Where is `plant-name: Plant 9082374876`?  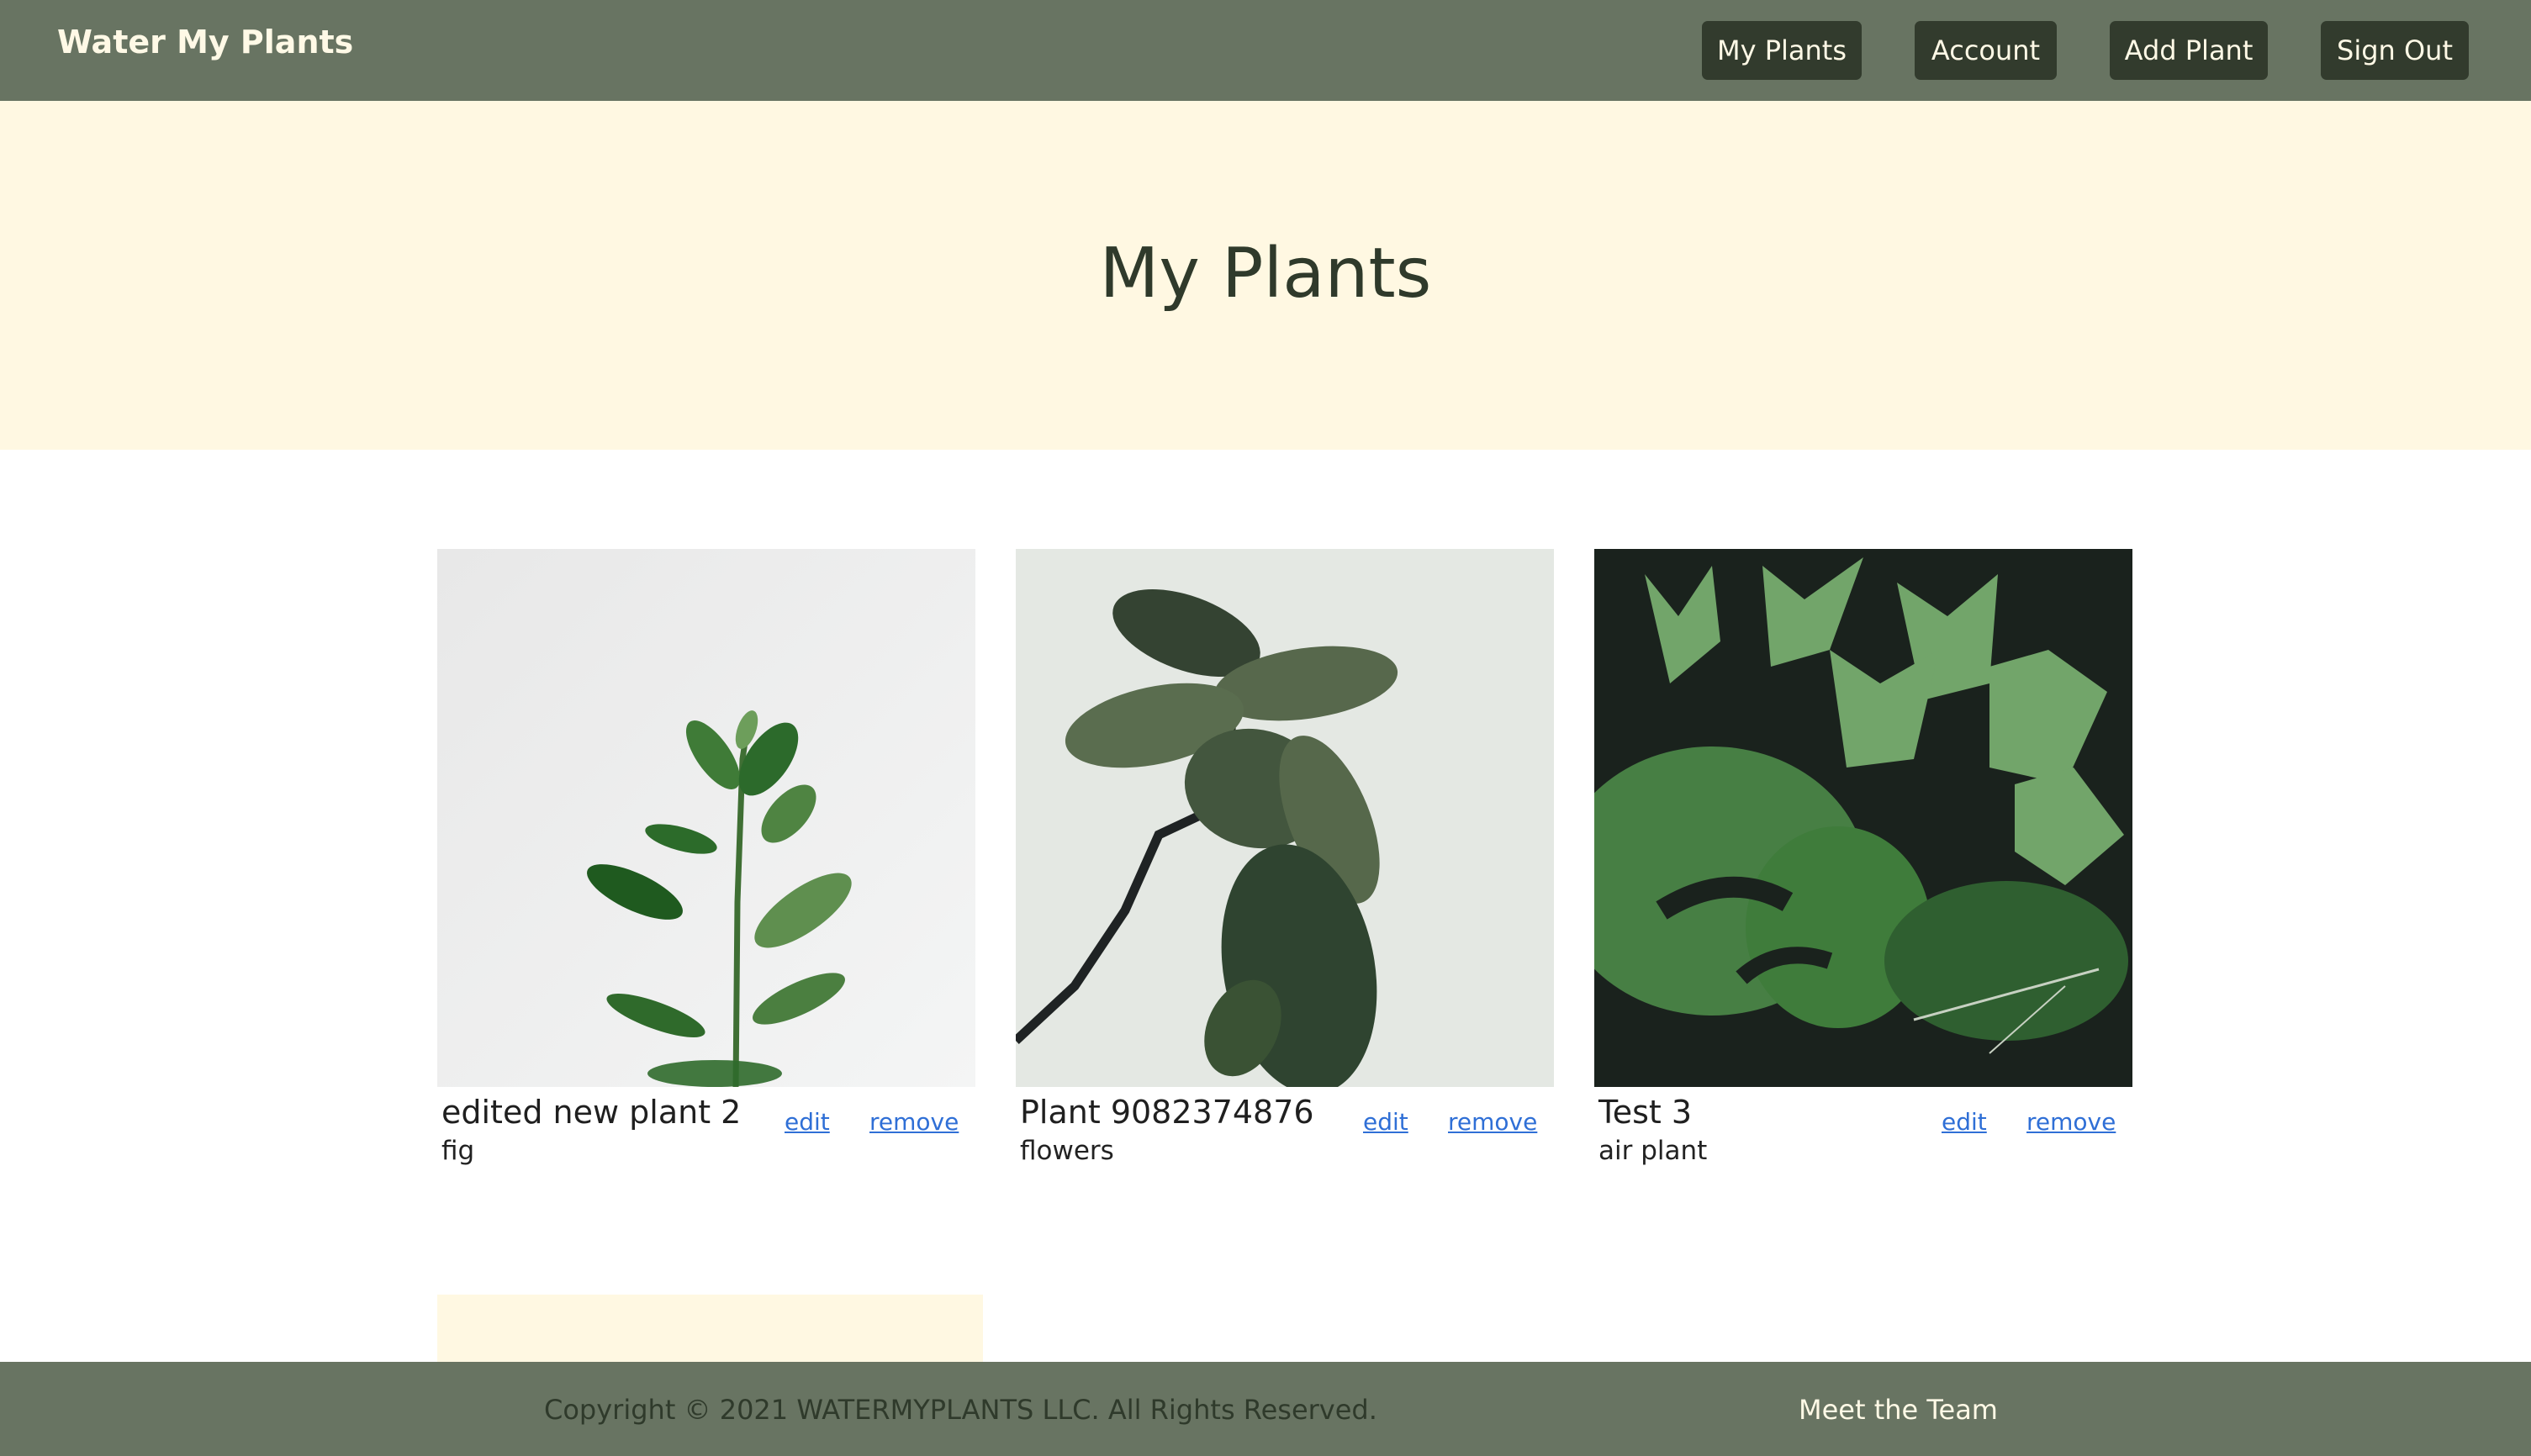
plant-name: Plant 9082374876 is located at coordinates (1167, 1112).